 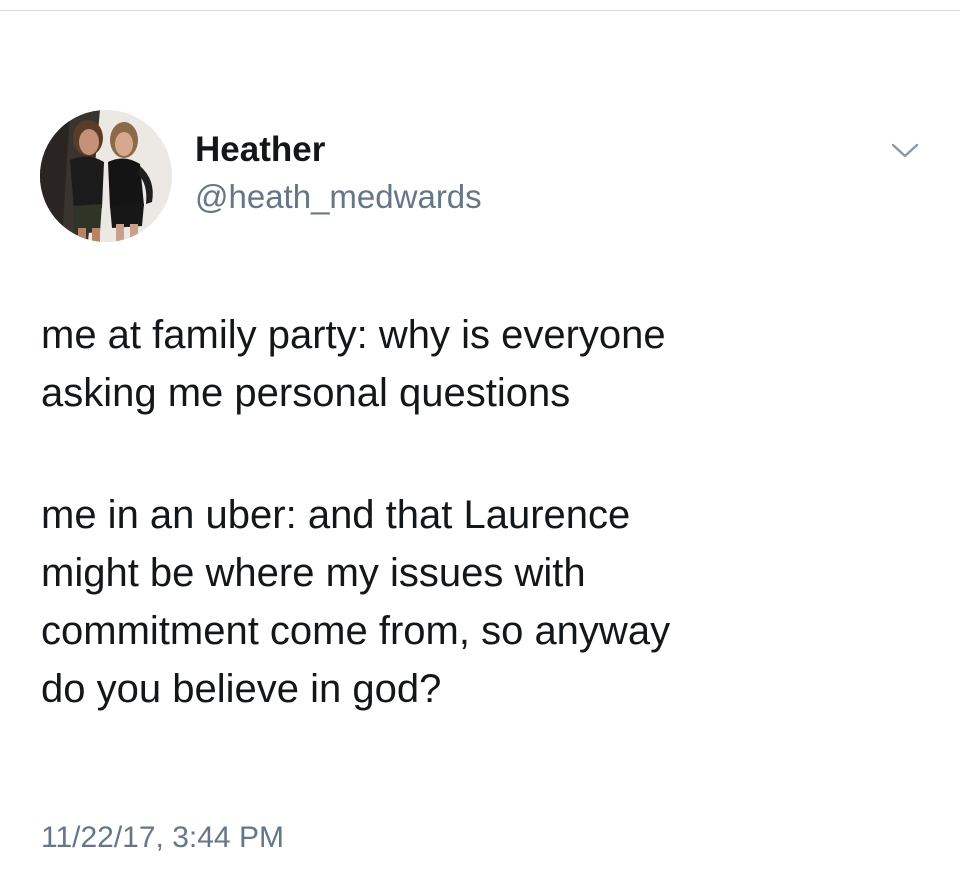 What do you see at coordinates (356, 631) in the screenshot?
I see `tweet-text-line: commitment come from, so anyway` at bounding box center [356, 631].